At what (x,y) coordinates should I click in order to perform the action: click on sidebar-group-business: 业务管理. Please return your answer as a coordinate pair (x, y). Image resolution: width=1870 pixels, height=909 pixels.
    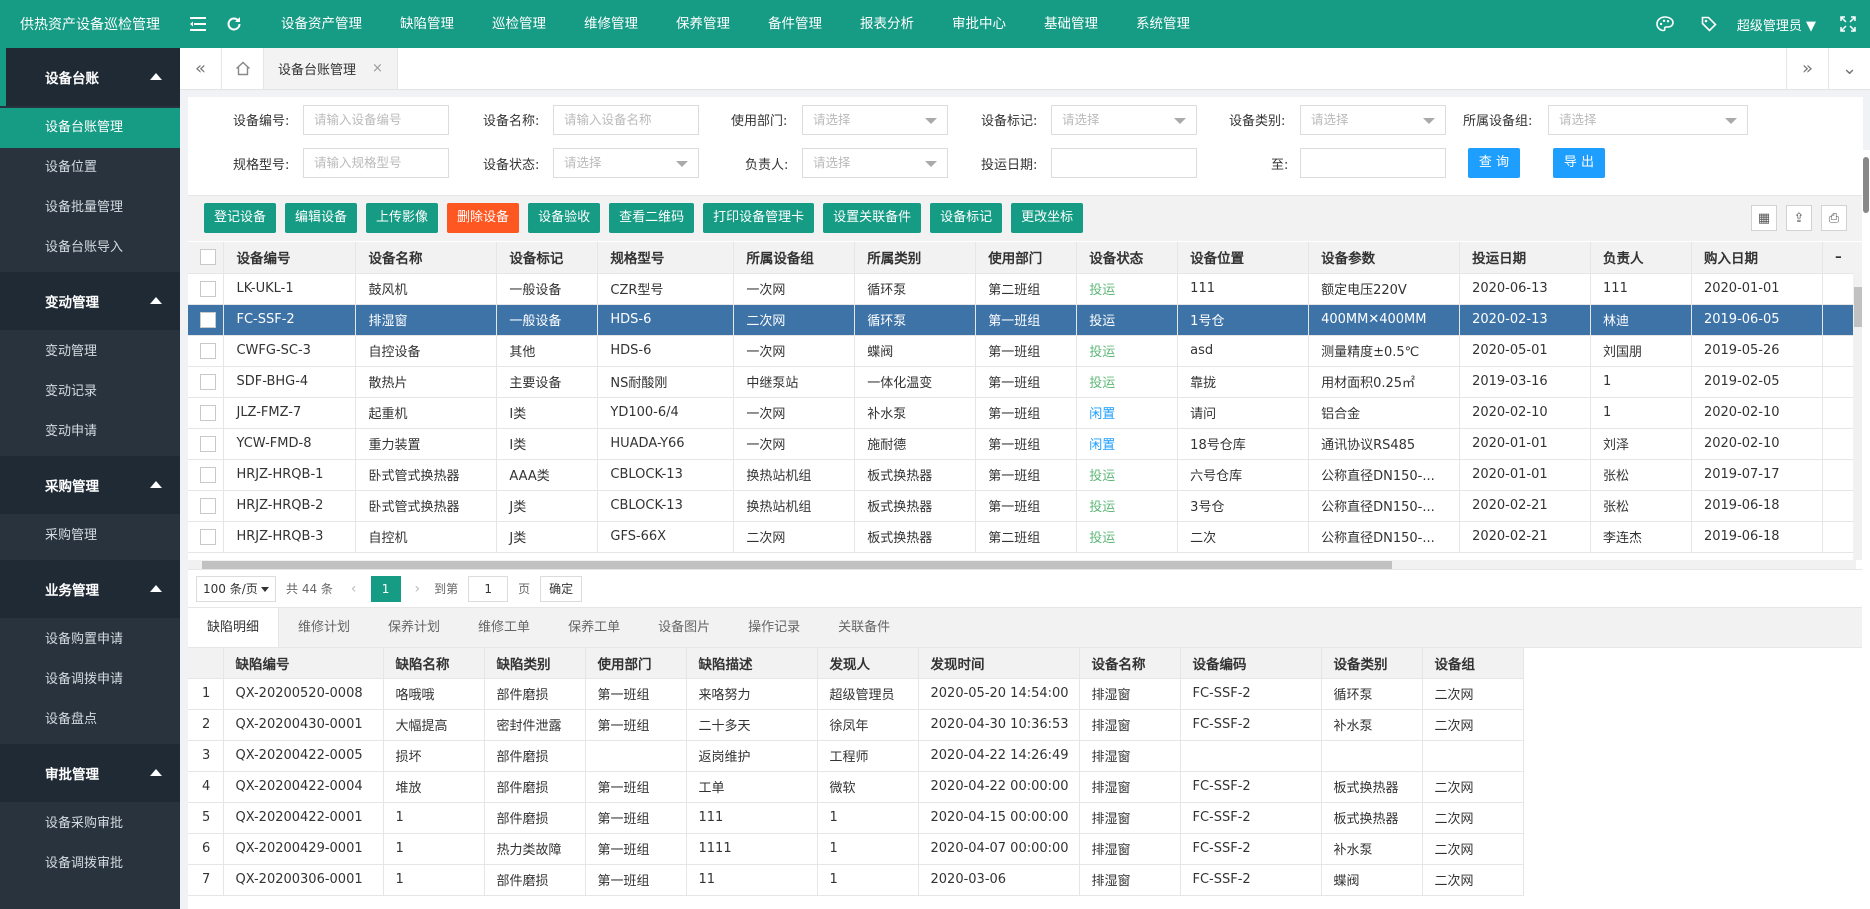
    Looking at the image, I should click on (90, 589).